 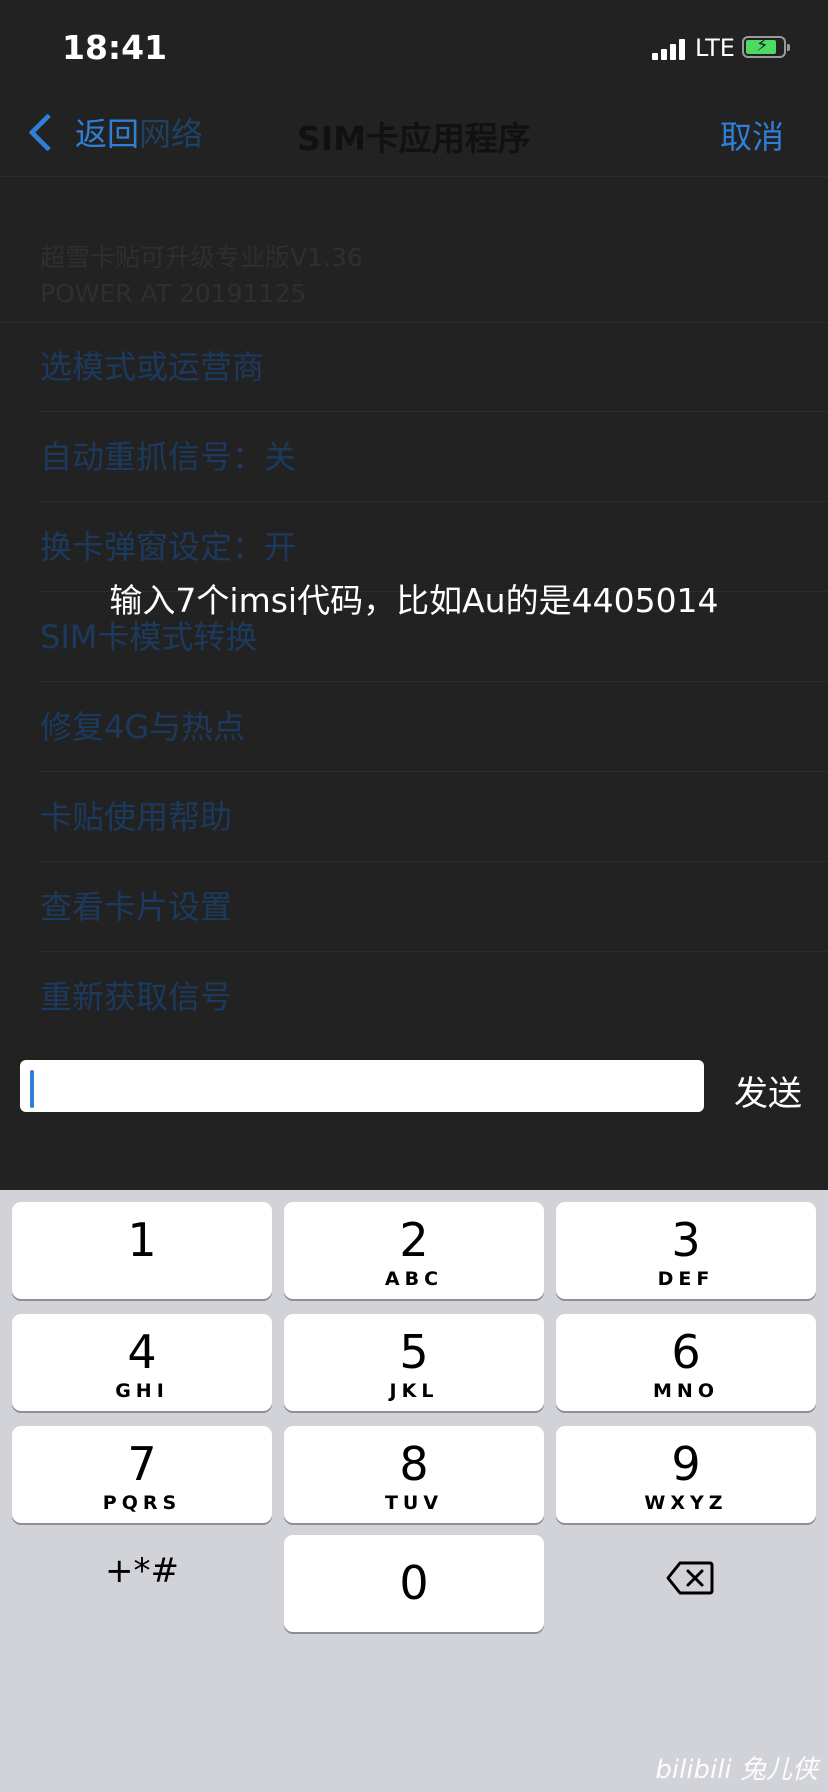 What do you see at coordinates (201, 276) in the screenshot?
I see `card-info-header: 超雪卡贴可升级专业版V1.36 POWER AT 20191125` at bounding box center [201, 276].